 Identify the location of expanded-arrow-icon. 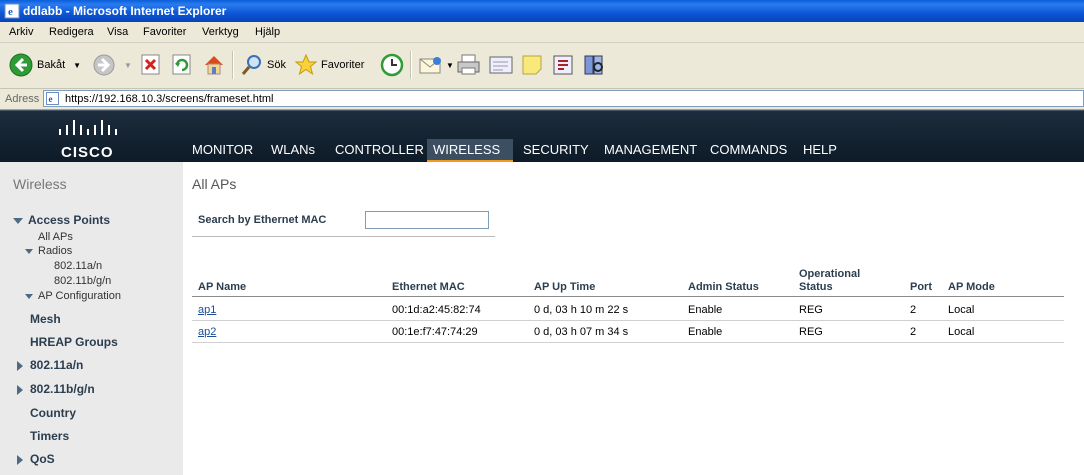
(18, 220).